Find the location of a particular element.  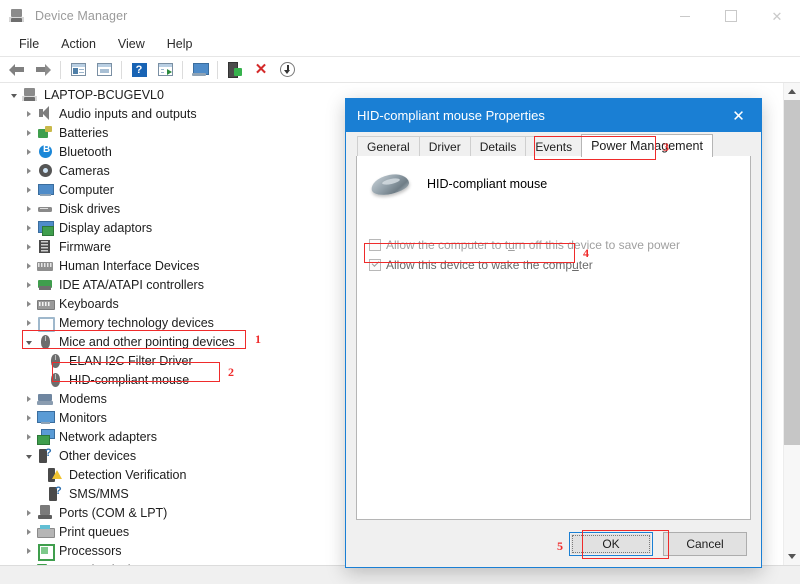

bluetooth-icon is located at coordinates (45, 152).